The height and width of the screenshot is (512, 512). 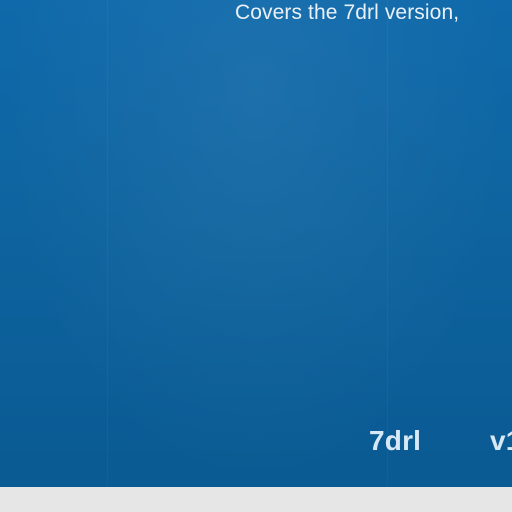 What do you see at coordinates (256, 442) in the screenshot?
I see `version-tabs: 7drl v1` at bounding box center [256, 442].